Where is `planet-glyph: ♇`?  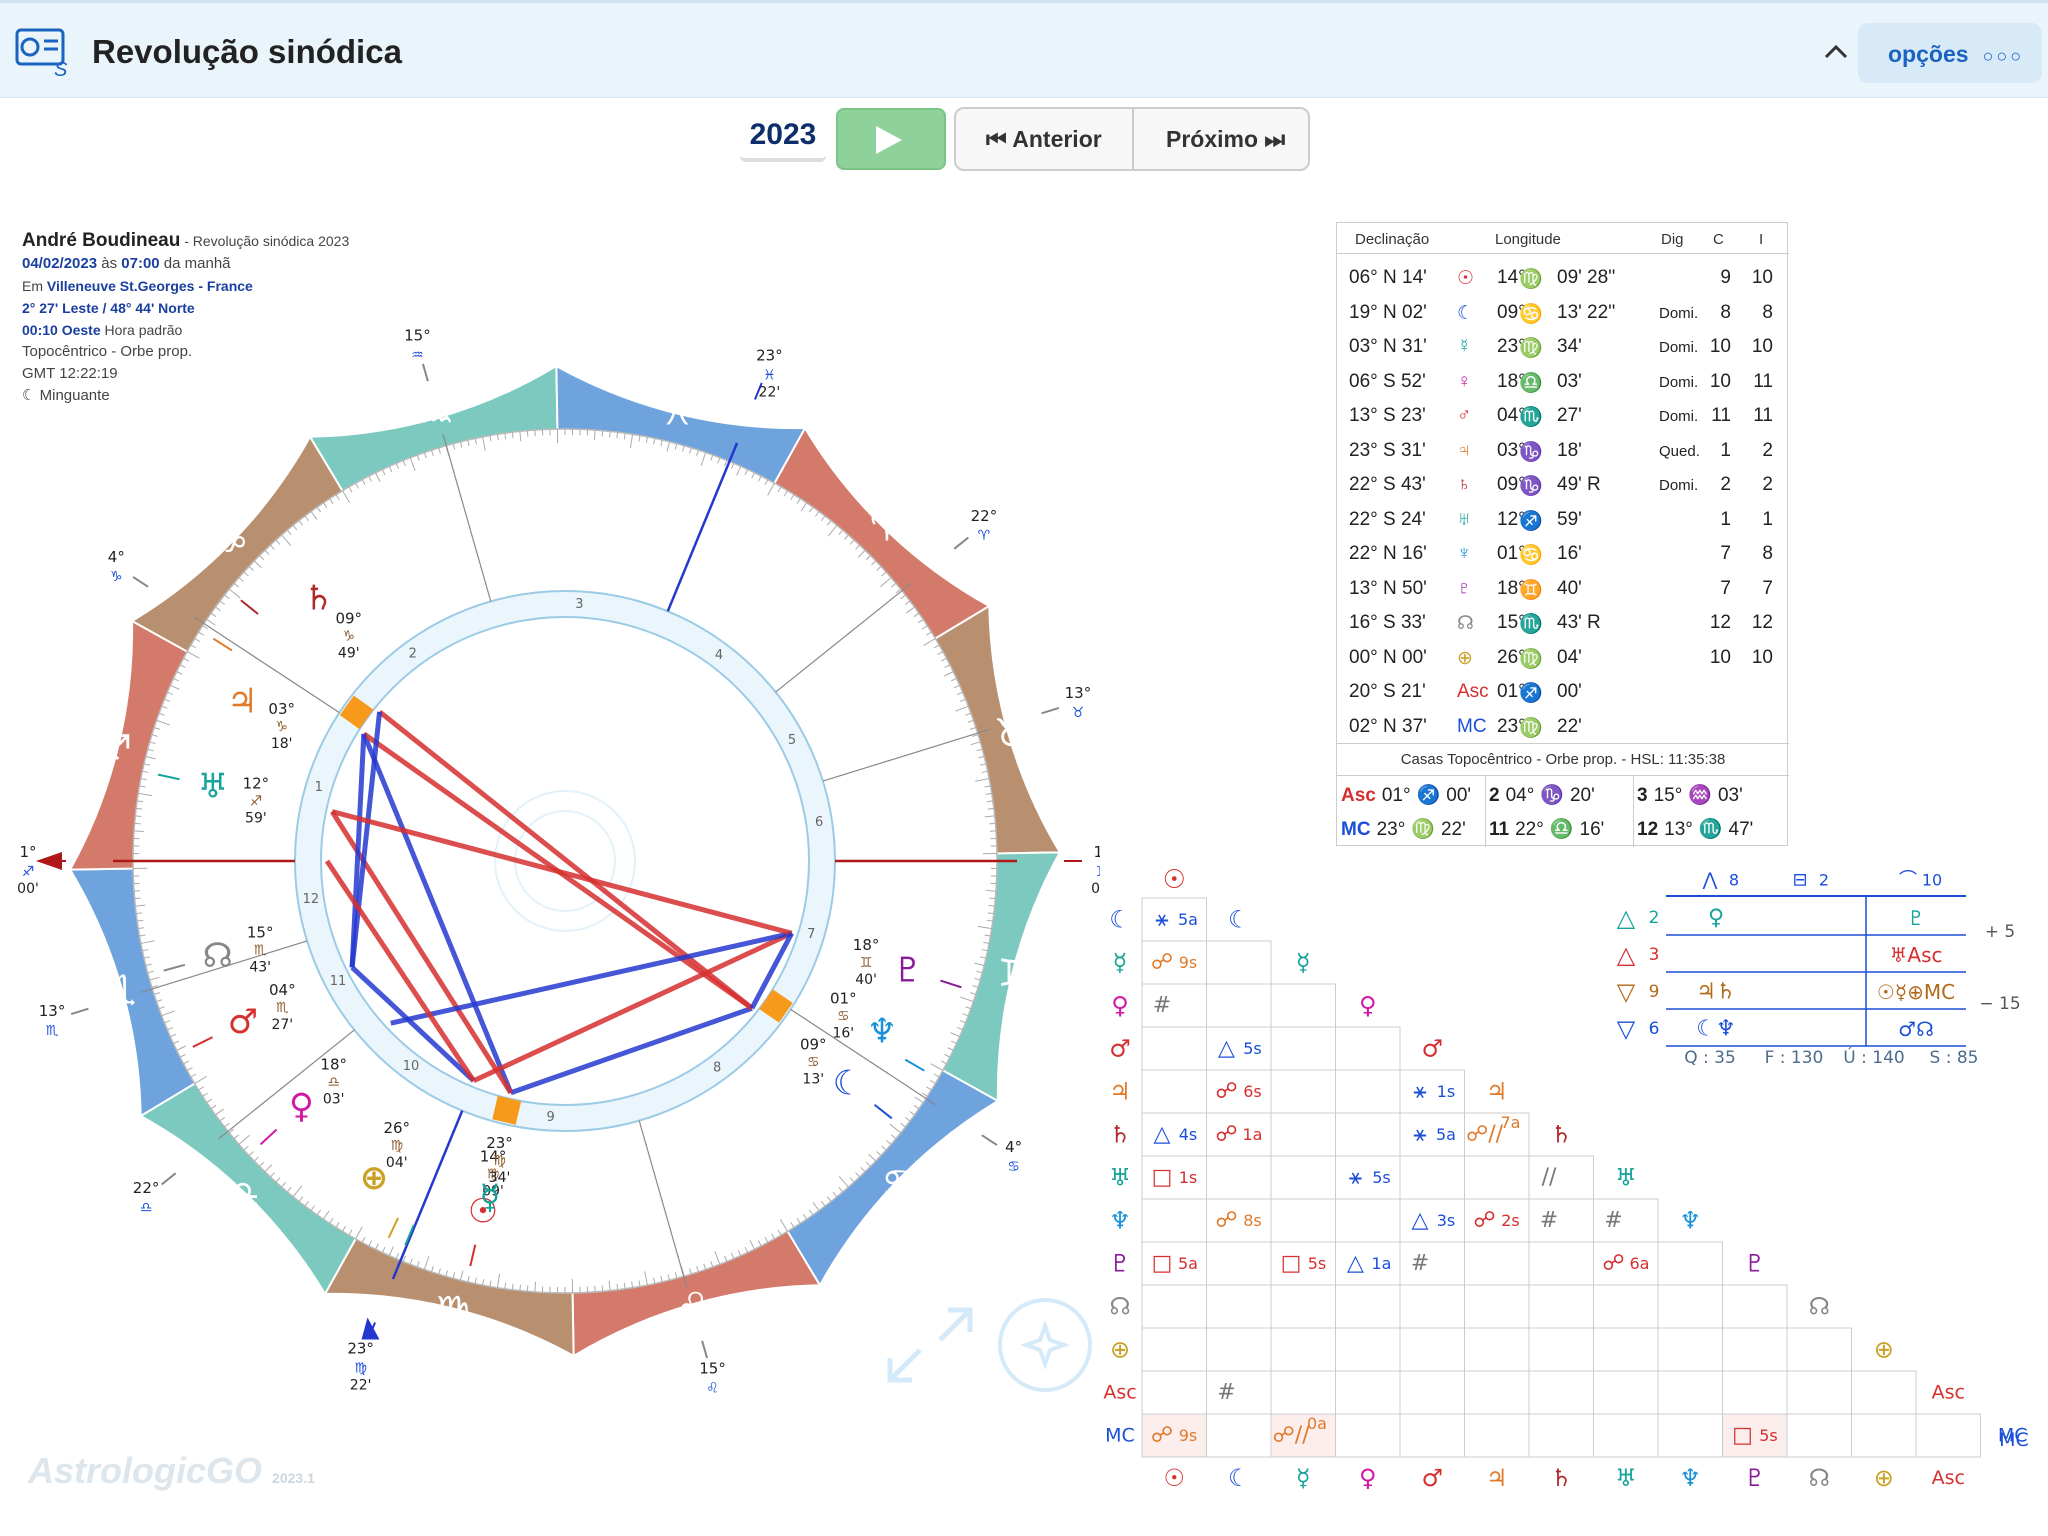
planet-glyph: ♇ is located at coordinates (908, 970).